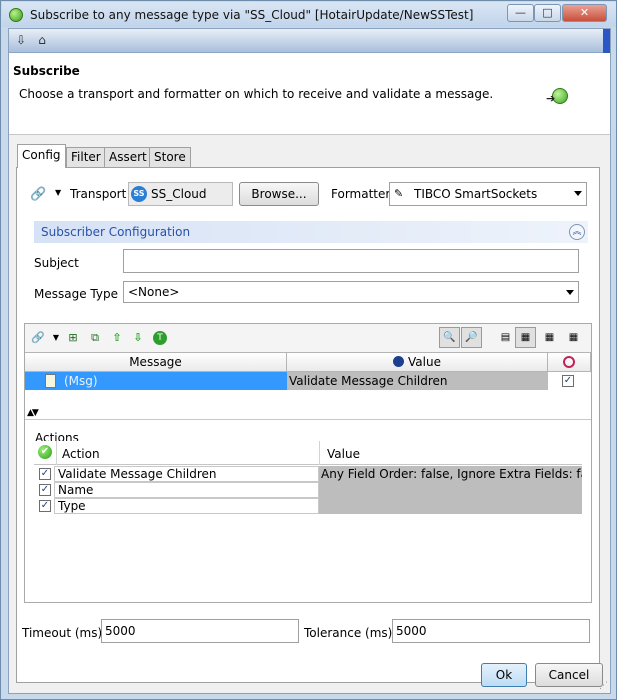 This screenshot has height=700, width=617. What do you see at coordinates (399, 361) in the screenshot?
I see `value-column-icon` at bounding box center [399, 361].